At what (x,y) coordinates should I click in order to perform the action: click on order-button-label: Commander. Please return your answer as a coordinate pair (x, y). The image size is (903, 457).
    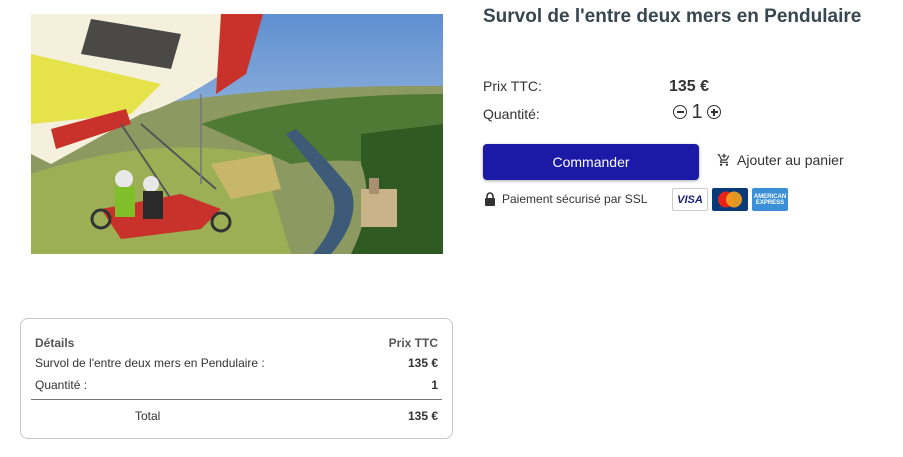
    Looking at the image, I should click on (591, 162).